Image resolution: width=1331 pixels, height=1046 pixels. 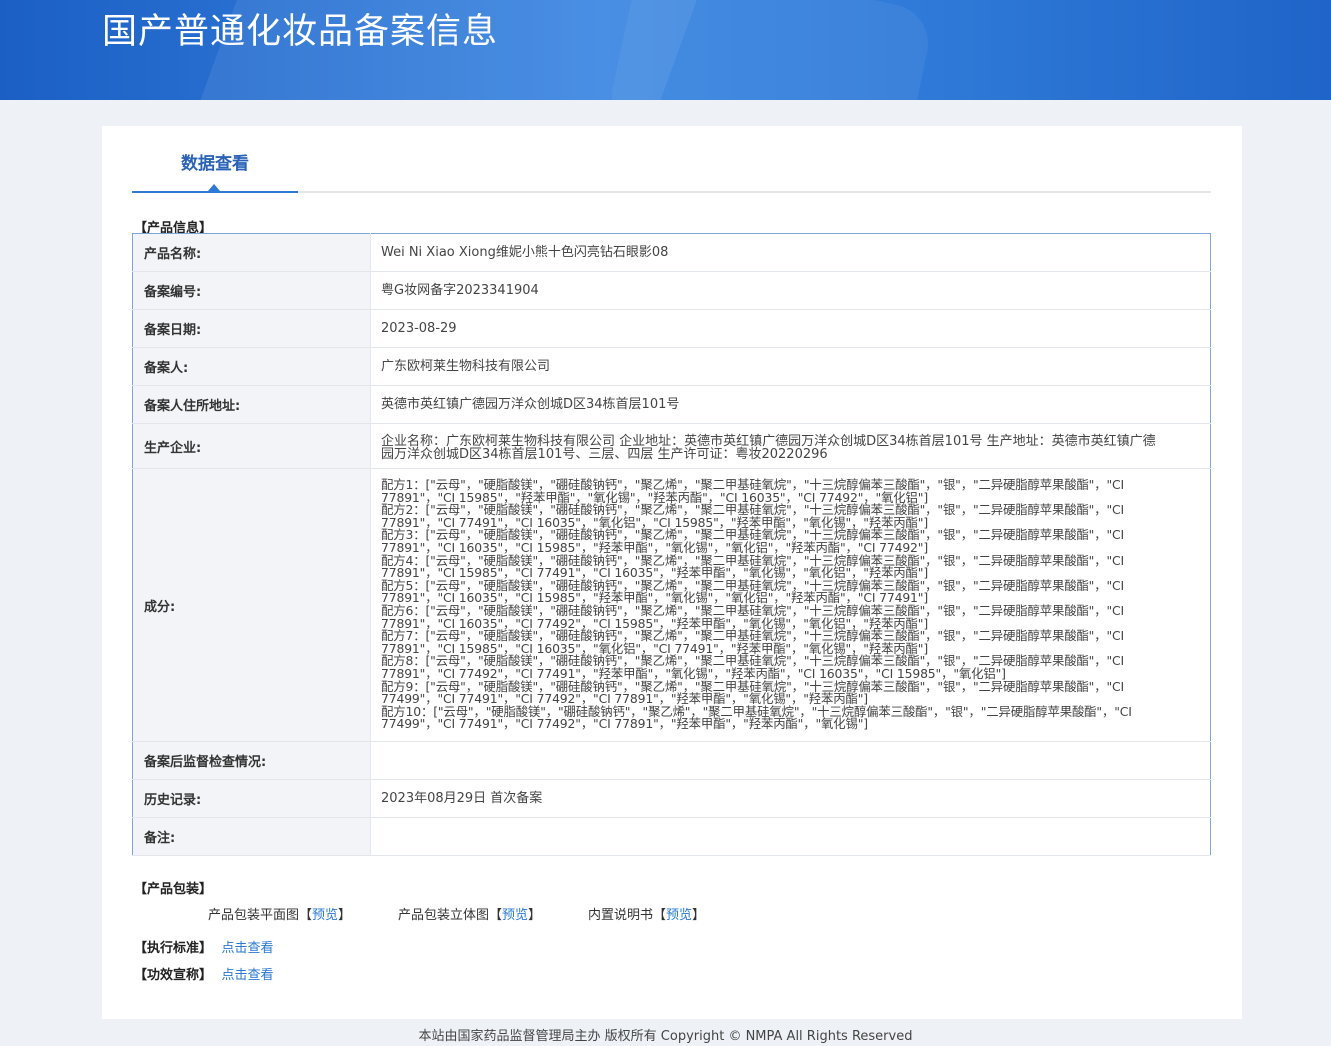 I want to click on registration-date-value: 2023-08-29, so click(x=790, y=328).